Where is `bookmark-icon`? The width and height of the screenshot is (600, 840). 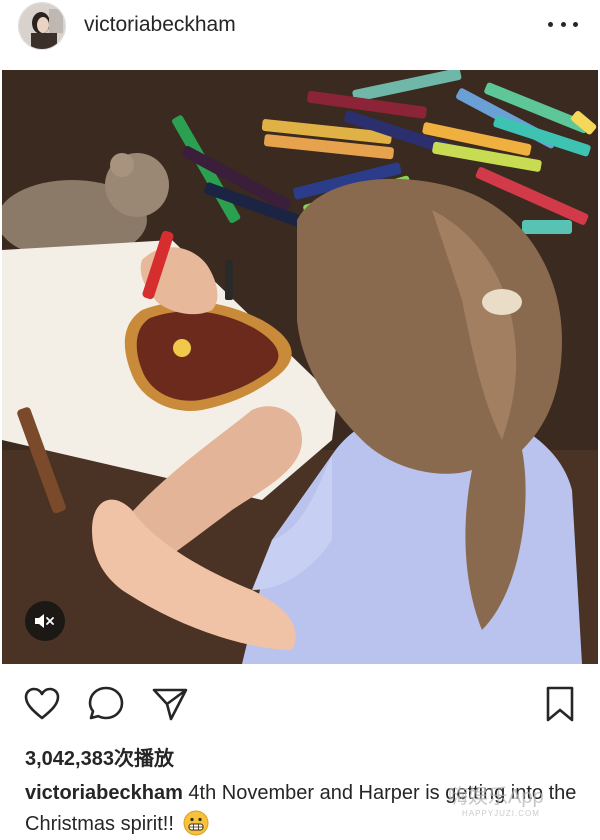 bookmark-icon is located at coordinates (560, 704).